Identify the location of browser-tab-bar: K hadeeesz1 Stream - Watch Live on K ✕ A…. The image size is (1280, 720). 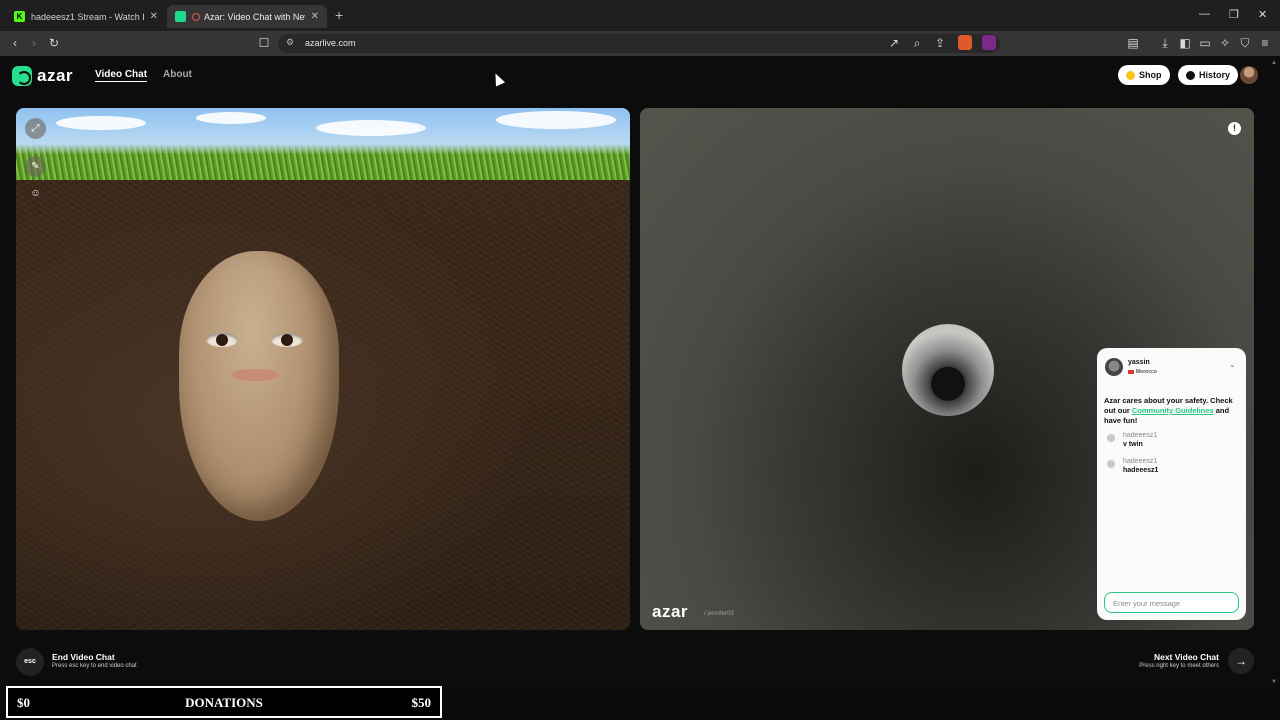
(640, 15).